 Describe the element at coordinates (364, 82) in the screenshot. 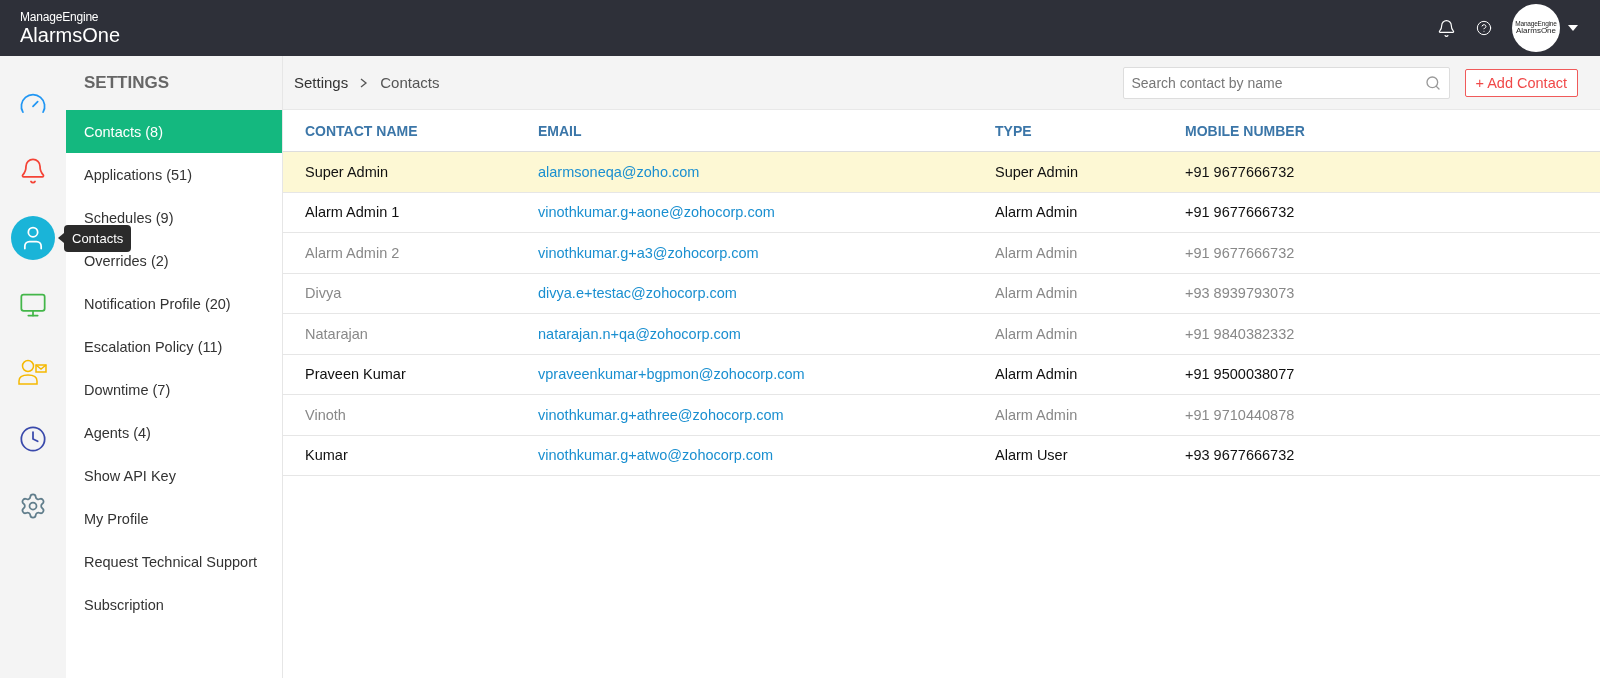

I see `chevron-icon` at that location.